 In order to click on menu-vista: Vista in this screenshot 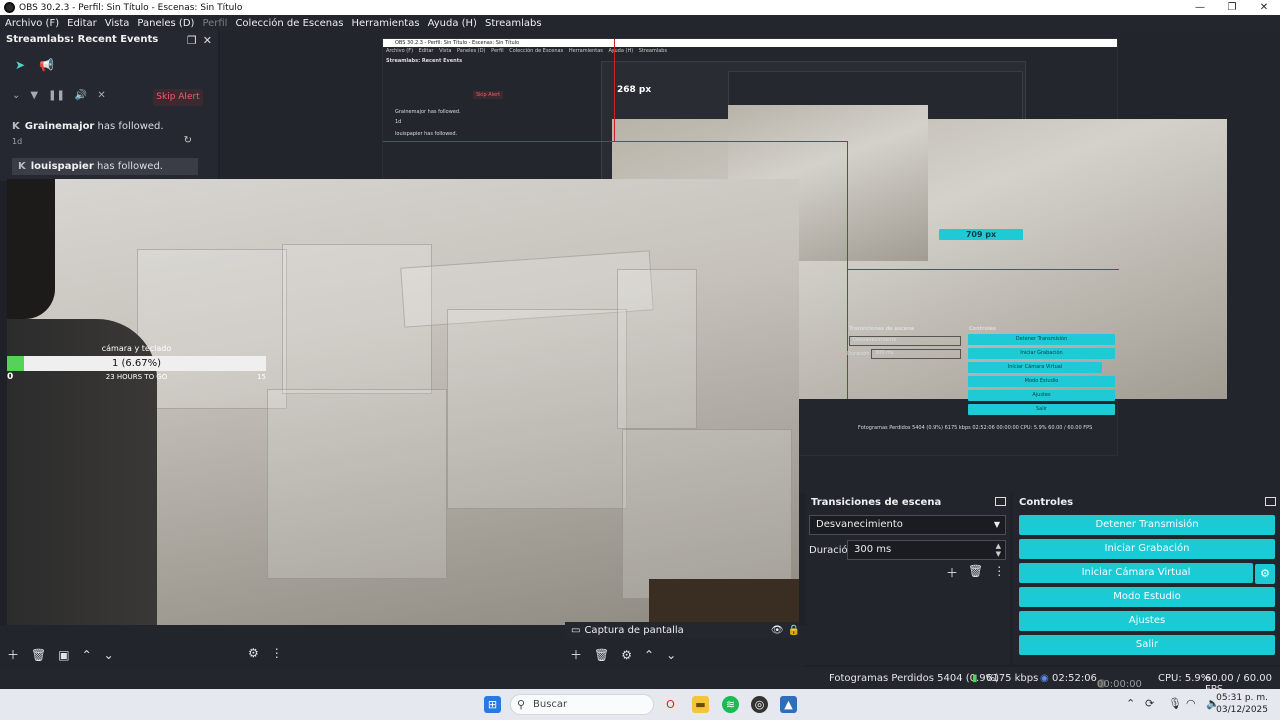, I will do `click(117, 23)`.